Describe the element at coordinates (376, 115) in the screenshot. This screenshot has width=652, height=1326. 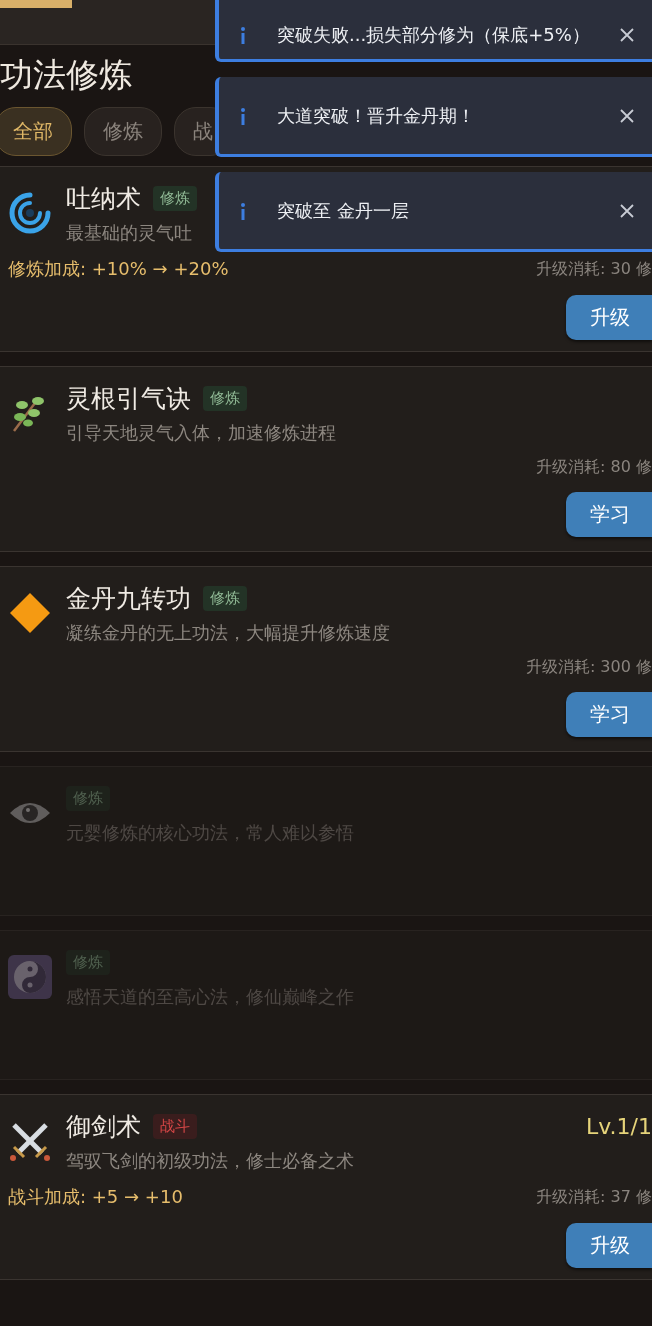
I see `toast-message: 大道突破！晋升金丹期！` at that location.